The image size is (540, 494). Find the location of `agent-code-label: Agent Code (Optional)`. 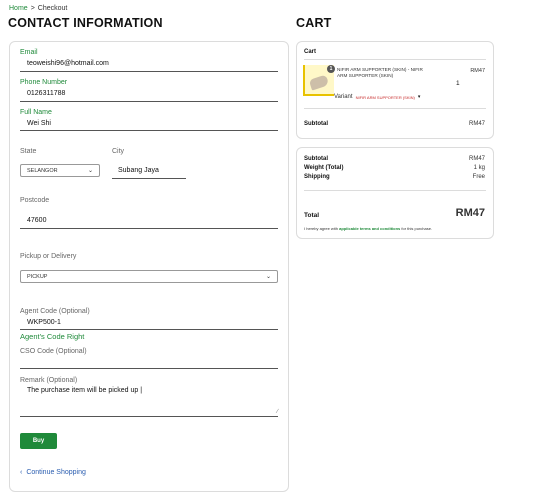

agent-code-label: Agent Code (Optional) is located at coordinates (55, 311).